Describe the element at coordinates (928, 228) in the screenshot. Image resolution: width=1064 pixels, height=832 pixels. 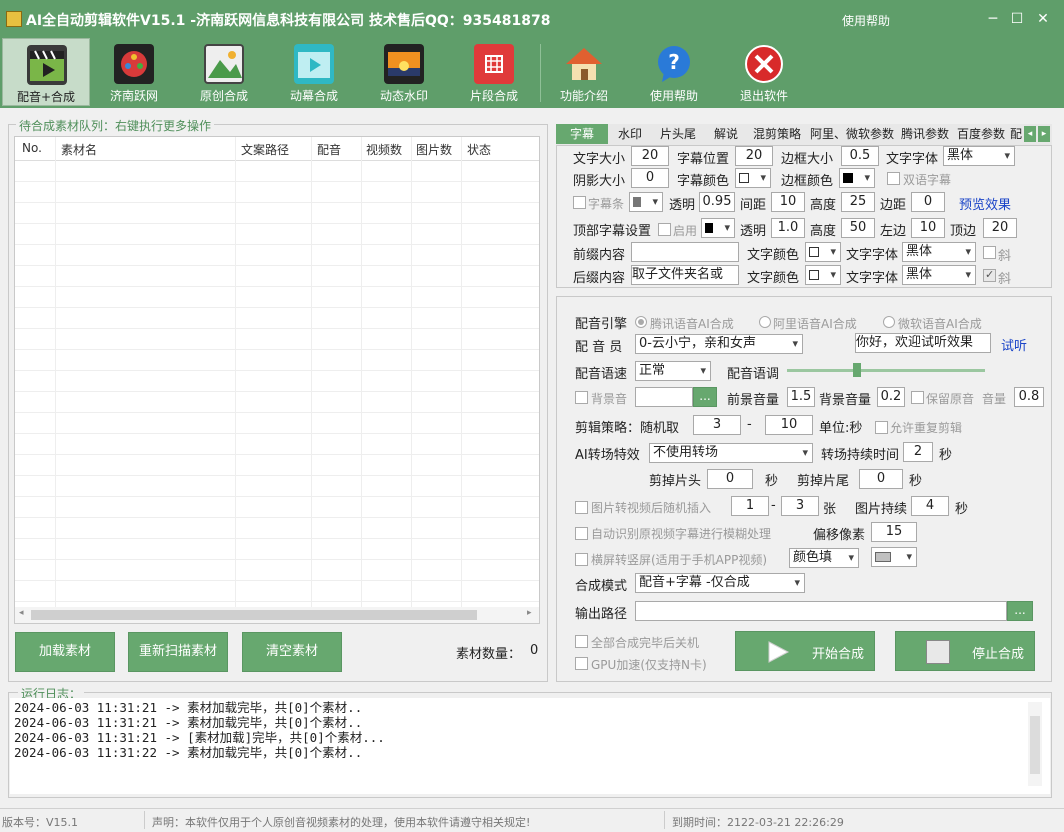
I see `left-input: 10` at that location.